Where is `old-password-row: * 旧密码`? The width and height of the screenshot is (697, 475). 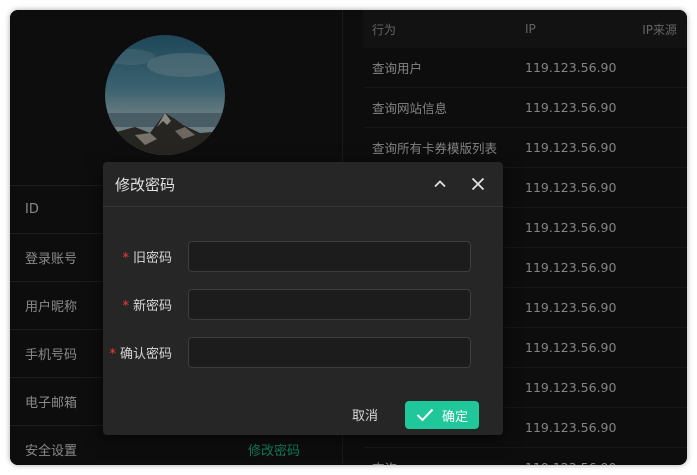
old-password-row: * 旧密码 is located at coordinates (287, 256).